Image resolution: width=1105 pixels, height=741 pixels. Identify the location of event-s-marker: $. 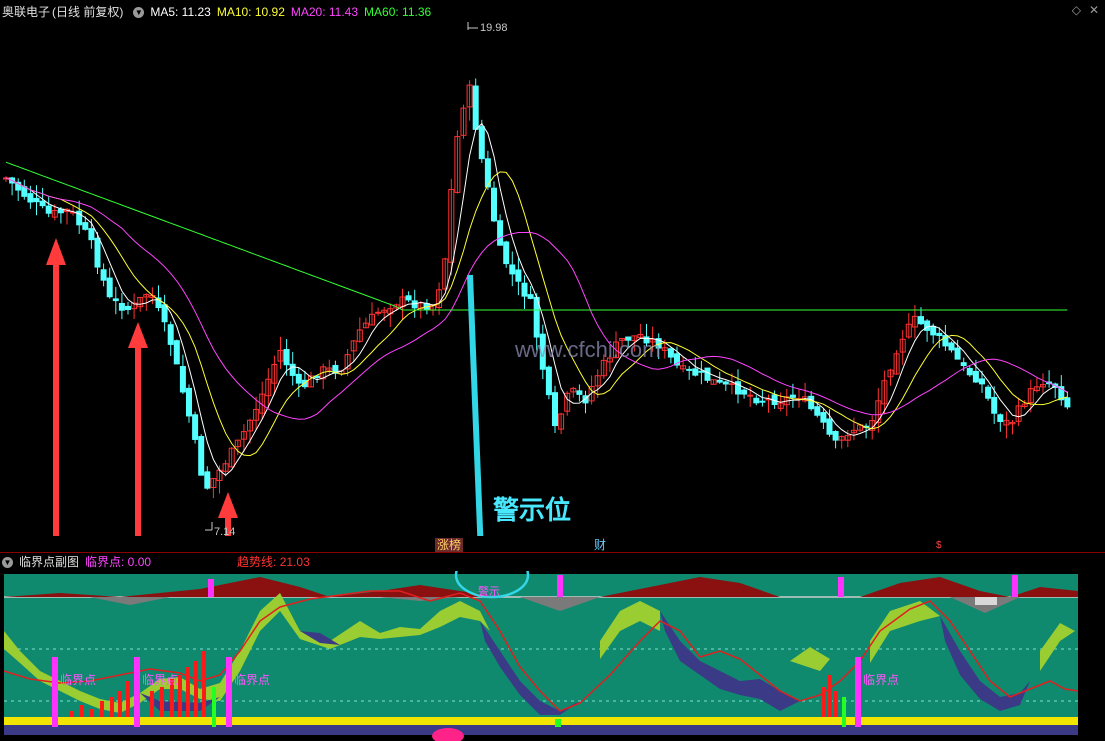
(939, 545).